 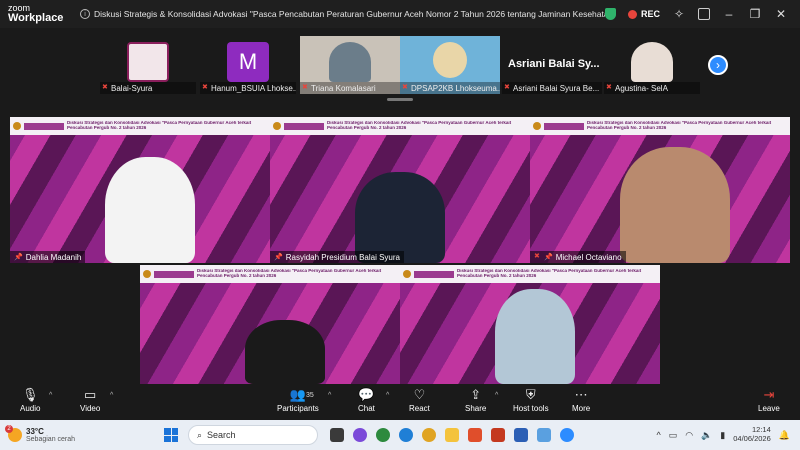 I want to click on notification-badge: 2, so click(x=9, y=429).